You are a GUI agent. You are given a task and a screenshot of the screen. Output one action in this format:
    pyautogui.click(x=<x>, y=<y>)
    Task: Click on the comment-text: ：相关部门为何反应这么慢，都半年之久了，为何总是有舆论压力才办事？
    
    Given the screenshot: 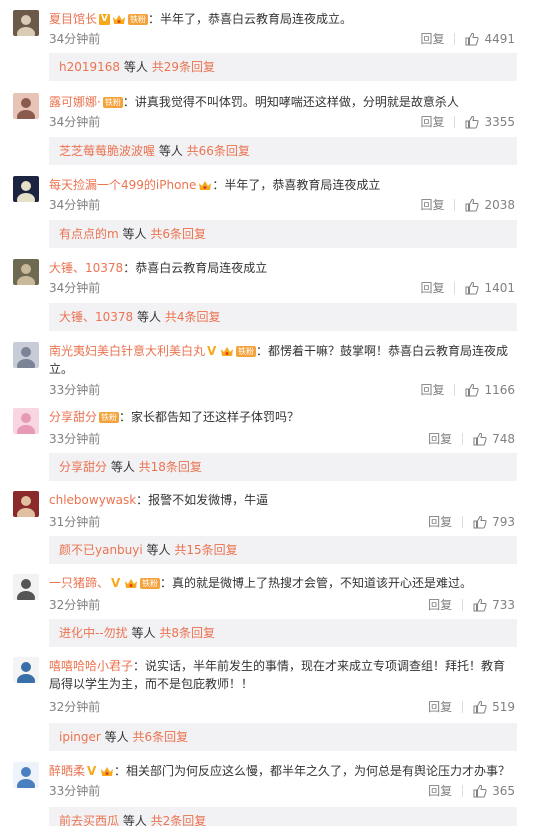 What is the action you would take?
    pyautogui.click(x=312, y=771)
    